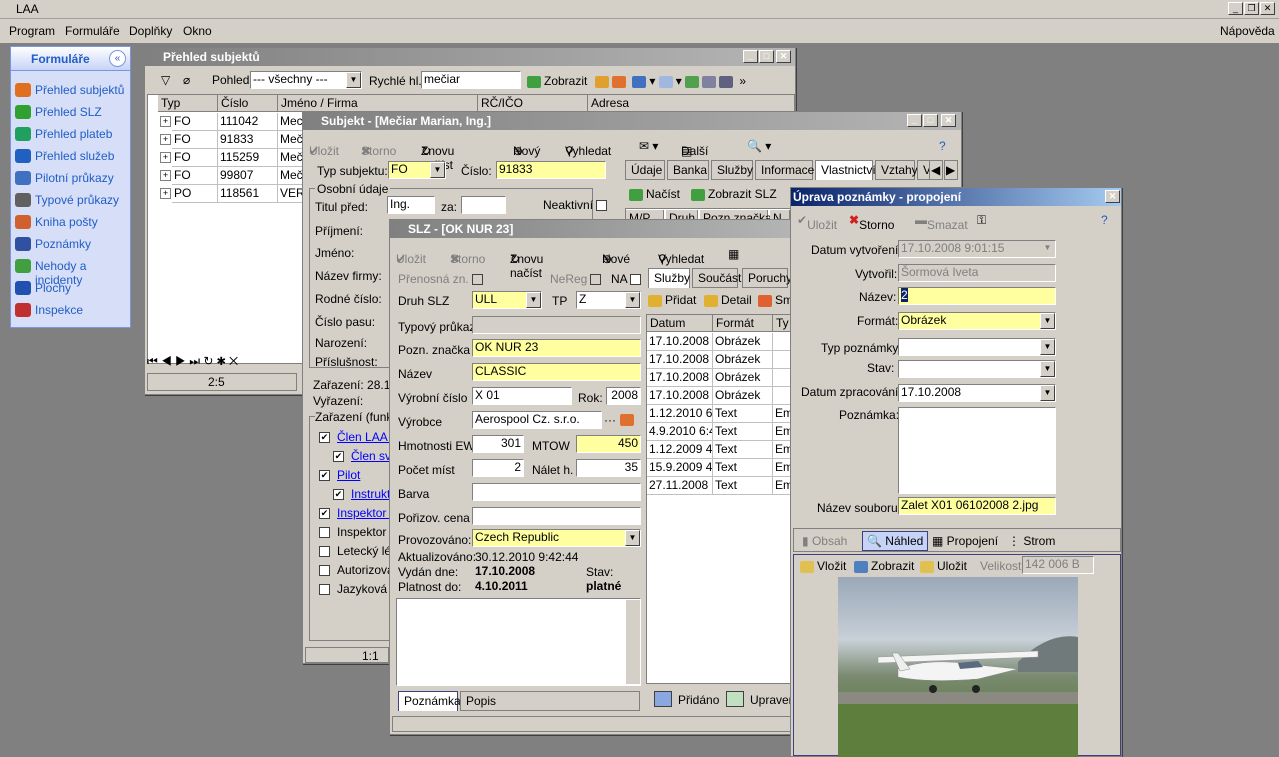 The height and width of the screenshot is (757, 1279). What do you see at coordinates (70, 310) in the screenshot?
I see `sidebar-item-10: Inspekce` at bounding box center [70, 310].